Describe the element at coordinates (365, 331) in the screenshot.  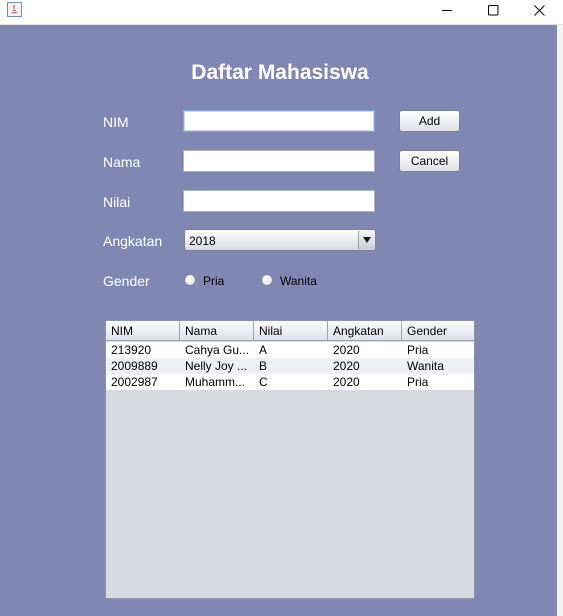
I see `column-header-angkatan: Angkatan` at that location.